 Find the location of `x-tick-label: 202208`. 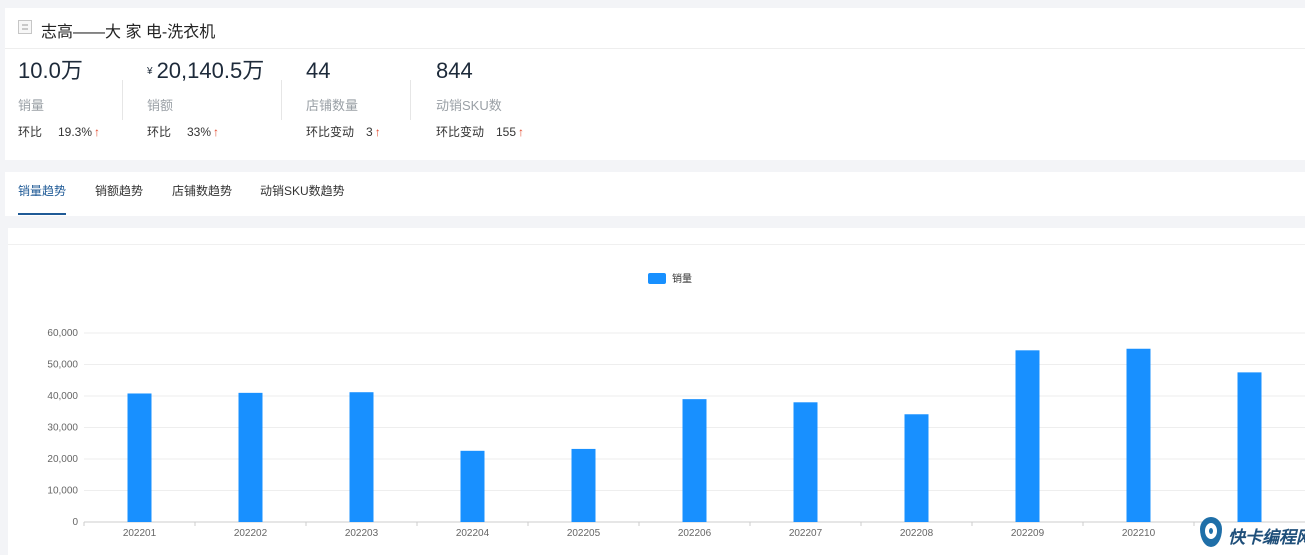

x-tick-label: 202208 is located at coordinates (917, 533).